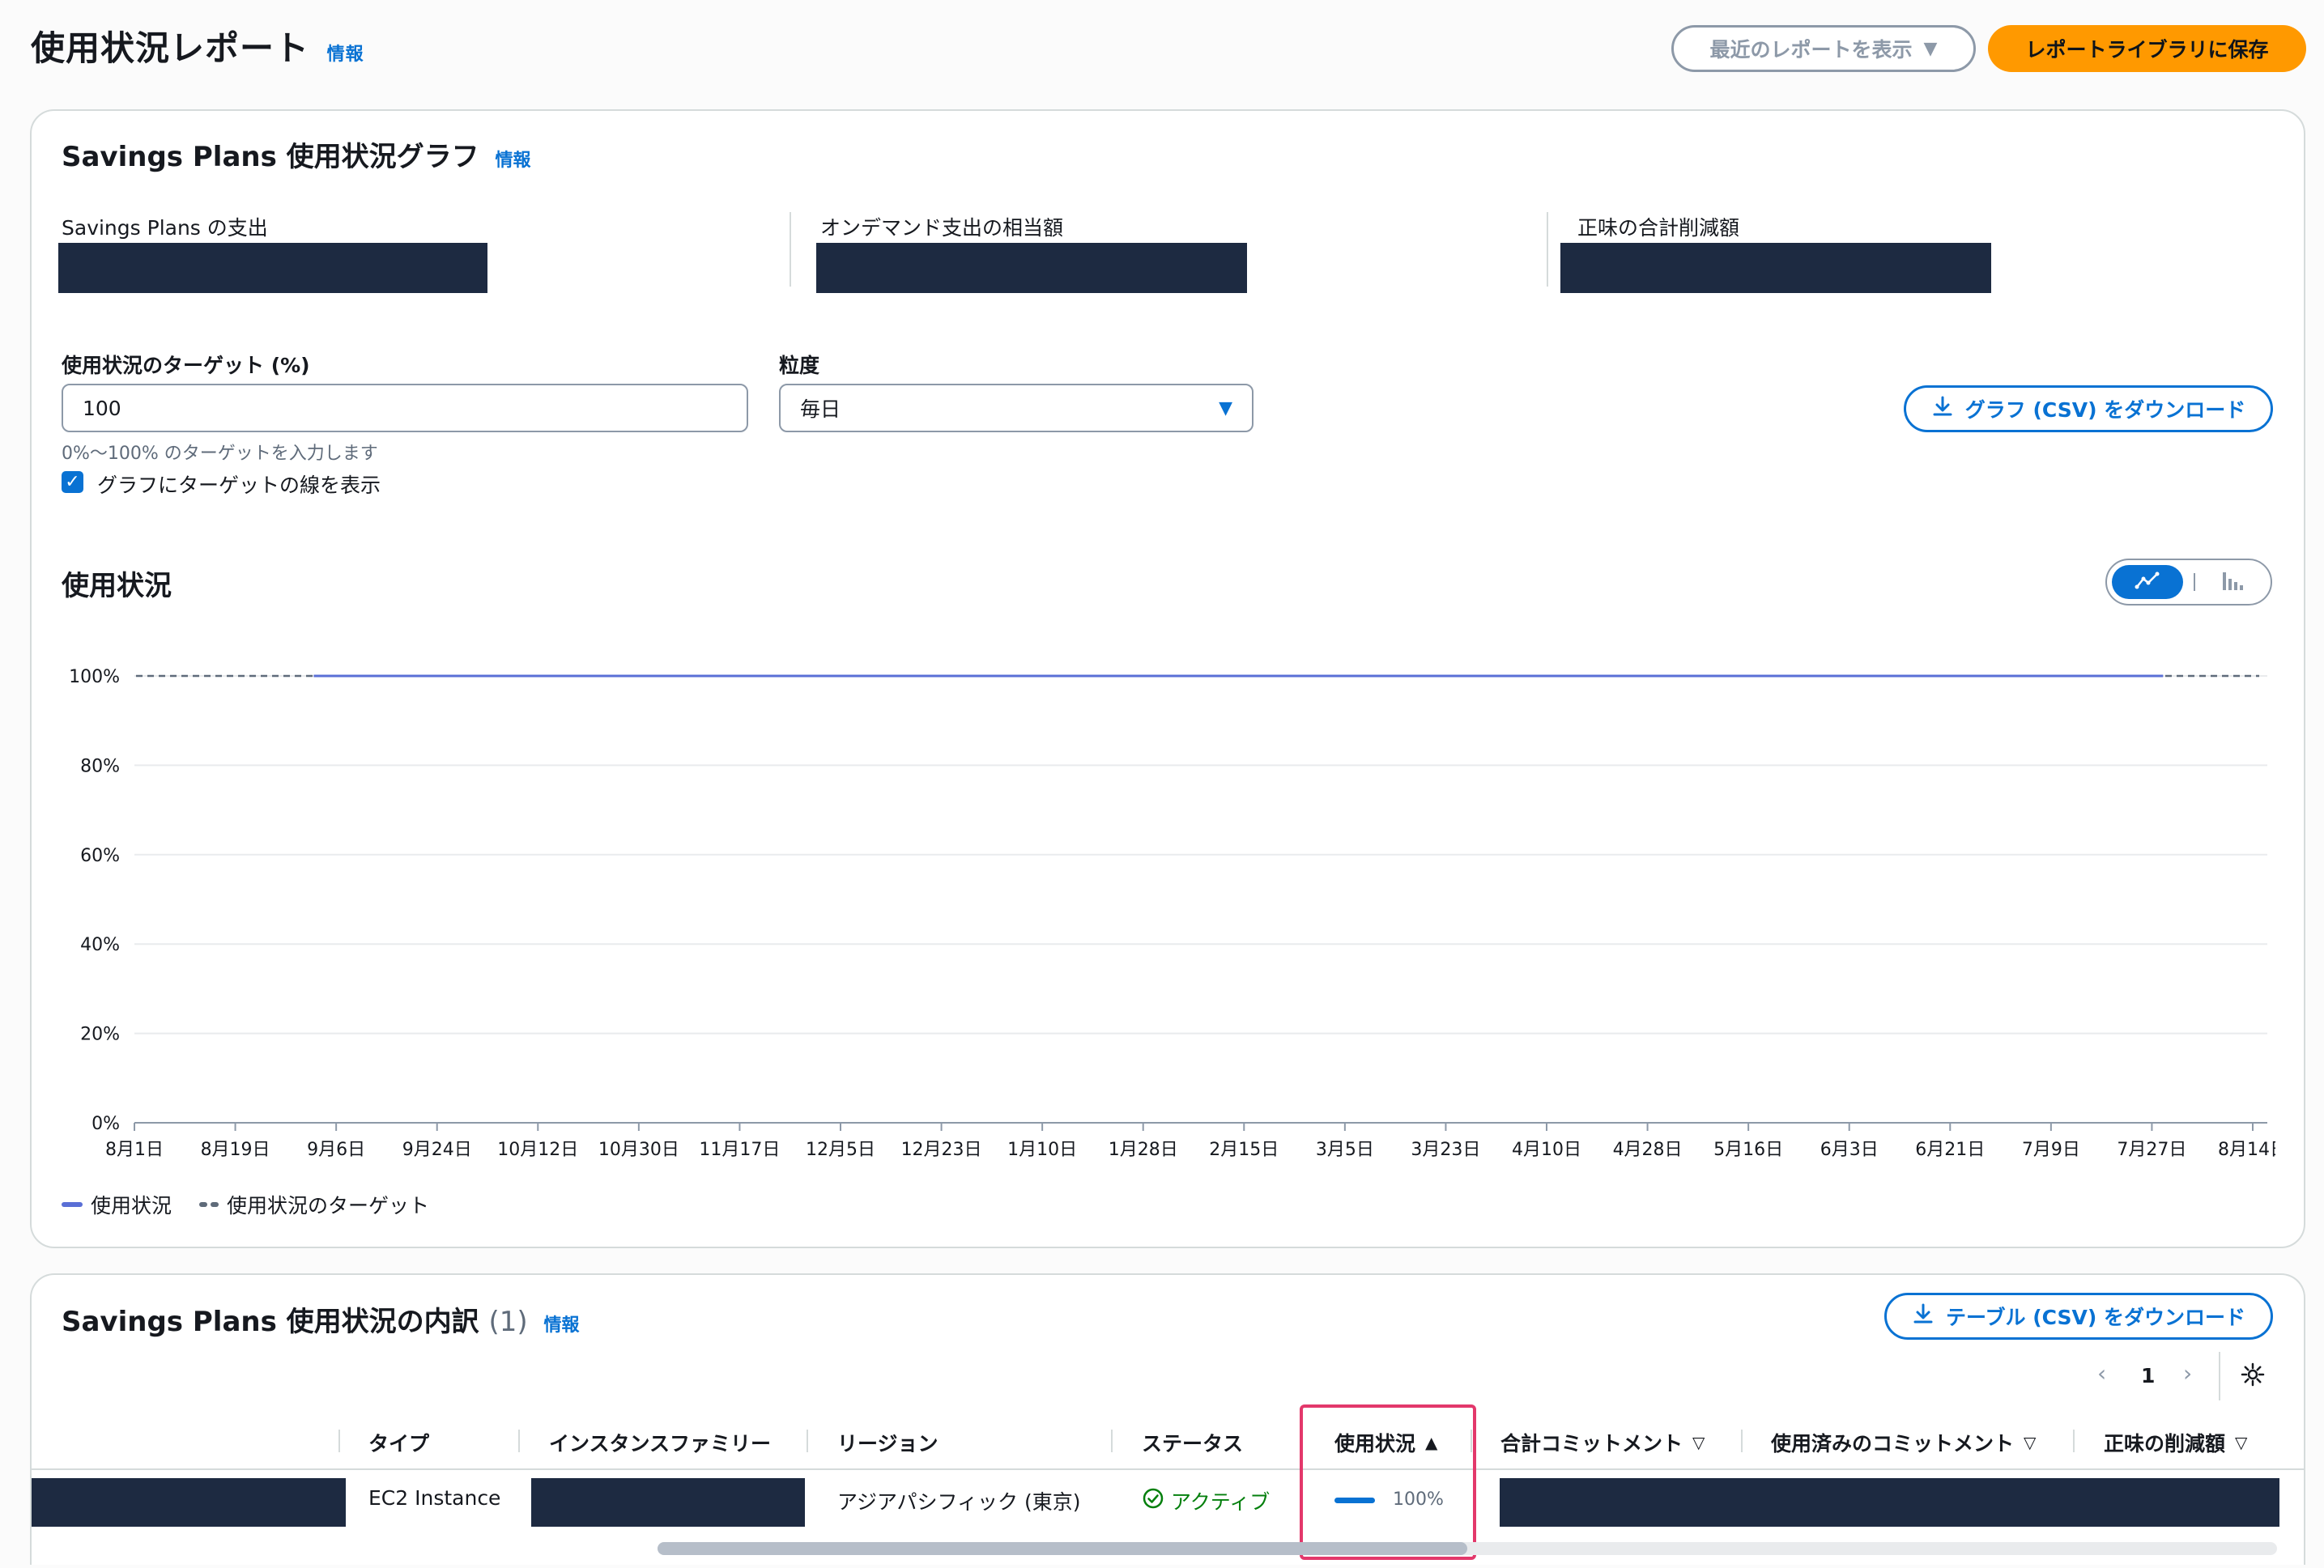 This screenshot has height=1568, width=2324. What do you see at coordinates (239, 485) in the screenshot?
I see `show-target-line-label: グラフにターゲットの線を表示` at bounding box center [239, 485].